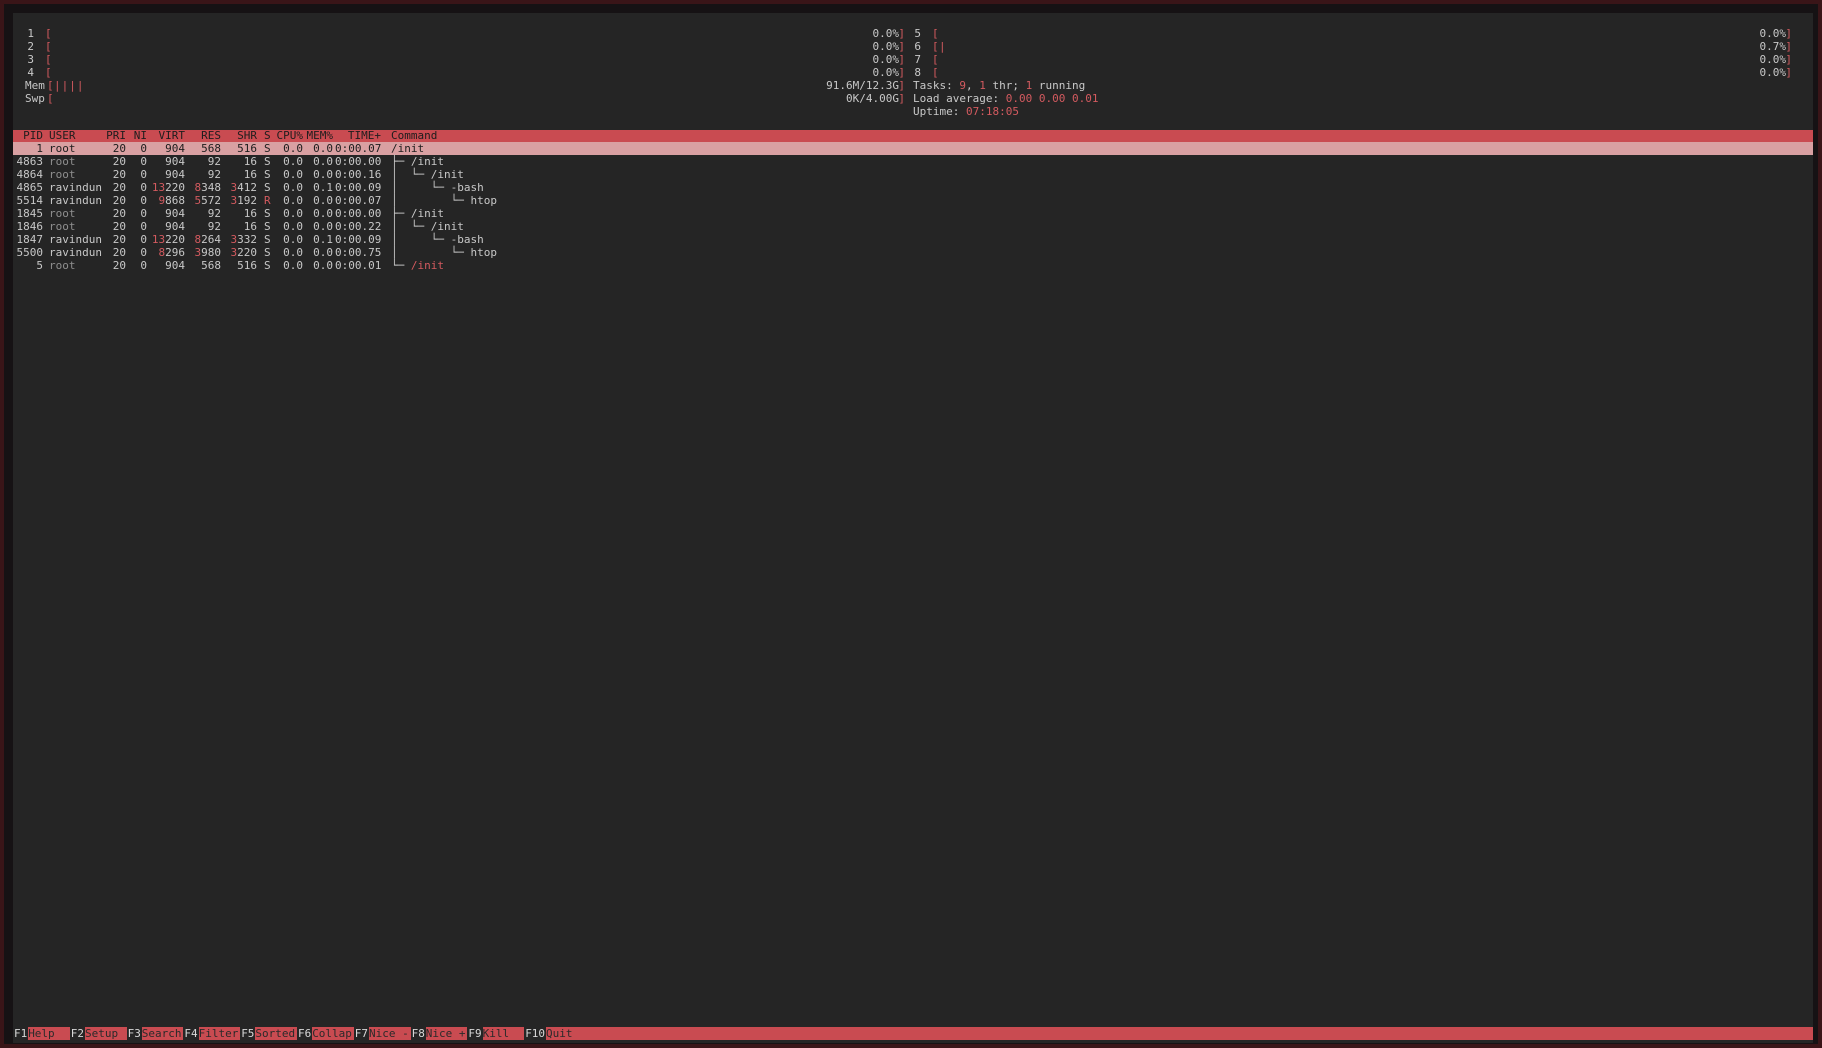  Describe the element at coordinates (962, 85) in the screenshot. I see `tasks-count: 9` at that location.